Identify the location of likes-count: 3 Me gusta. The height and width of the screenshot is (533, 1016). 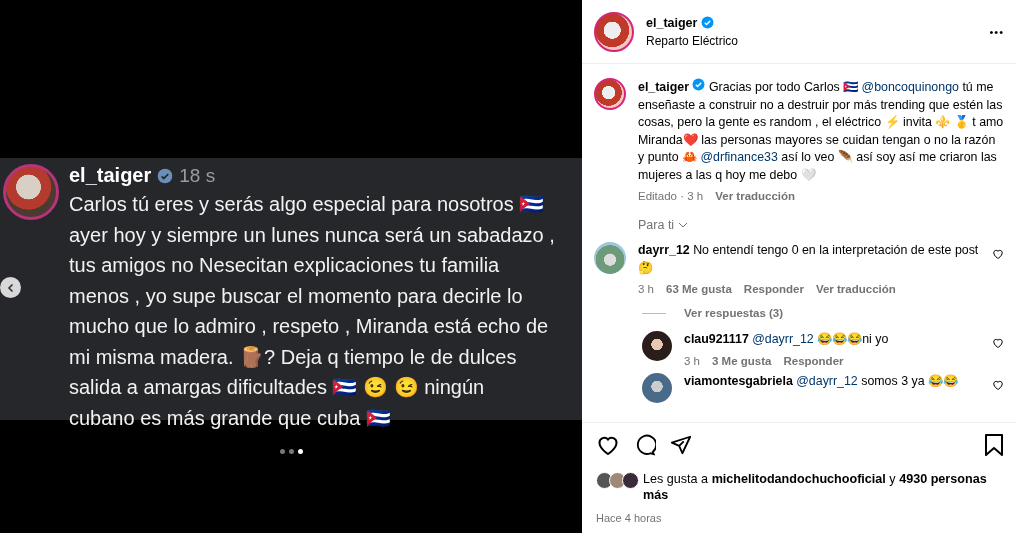
(742, 360).